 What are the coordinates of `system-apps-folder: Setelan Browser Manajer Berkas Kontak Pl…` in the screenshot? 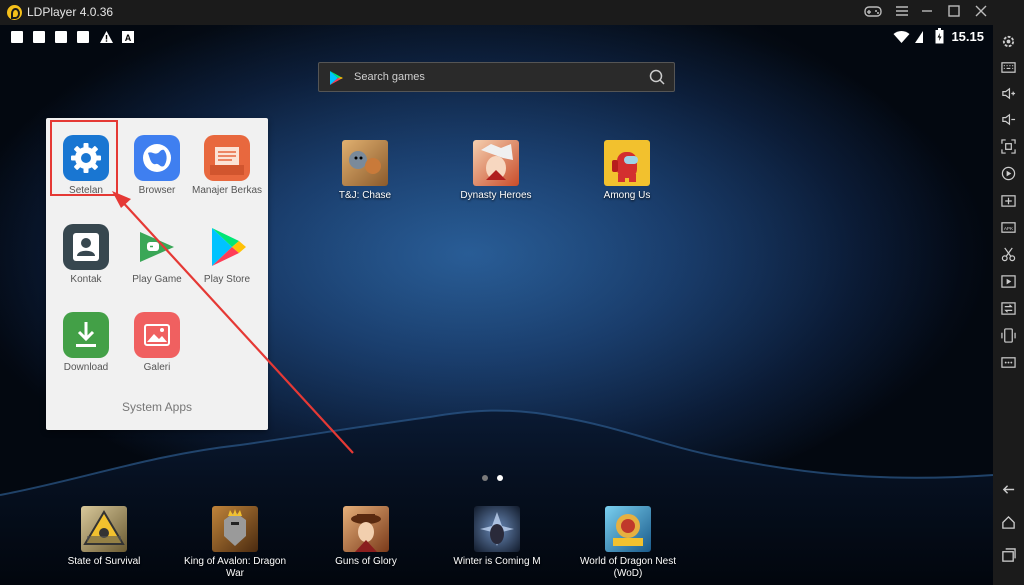 It's located at (157, 274).